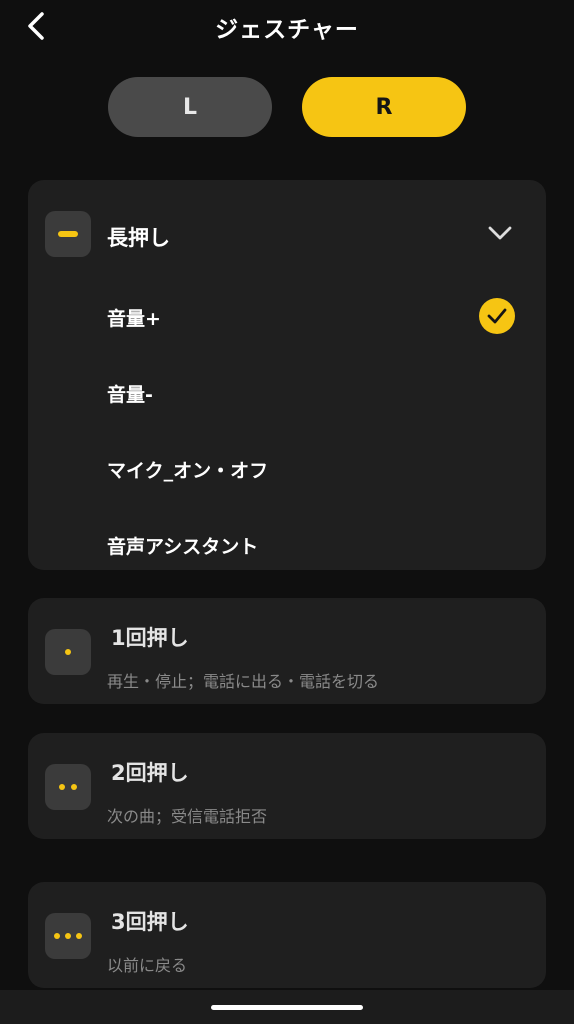 This screenshot has width=574, height=1024. What do you see at coordinates (183, 547) in the screenshot?
I see `option-label: 音声アシスタント` at bounding box center [183, 547].